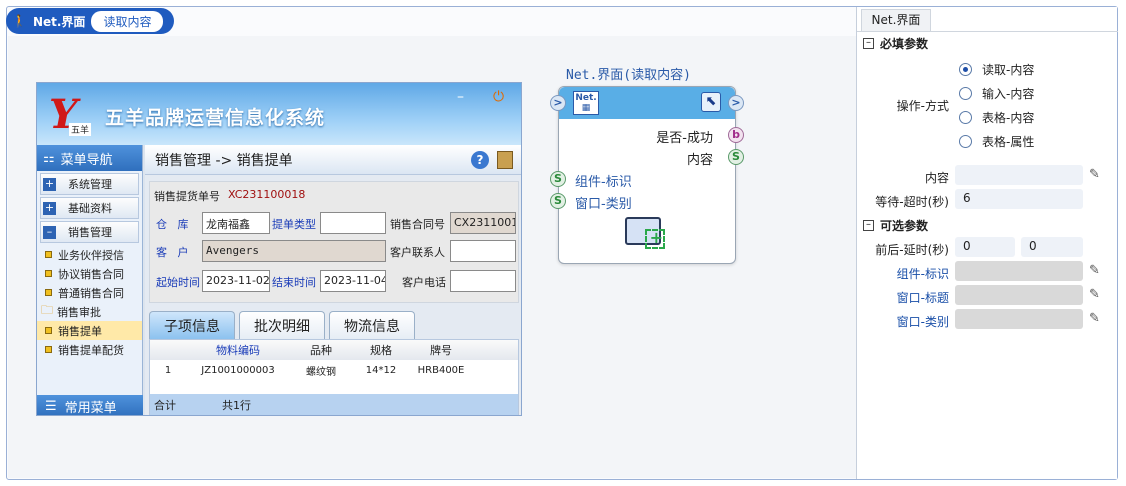 Image resolution: width=1126 pixels, height=486 pixels. What do you see at coordinates (908, 321) in the screenshot?
I see `window-class-label: 窗口-类别` at bounding box center [908, 321].